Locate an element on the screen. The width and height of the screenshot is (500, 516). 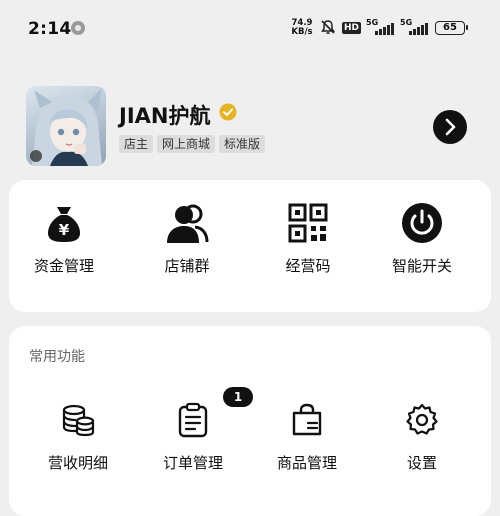
quick-action-funds: ¥ 资金管理 is located at coordinates (64, 238).